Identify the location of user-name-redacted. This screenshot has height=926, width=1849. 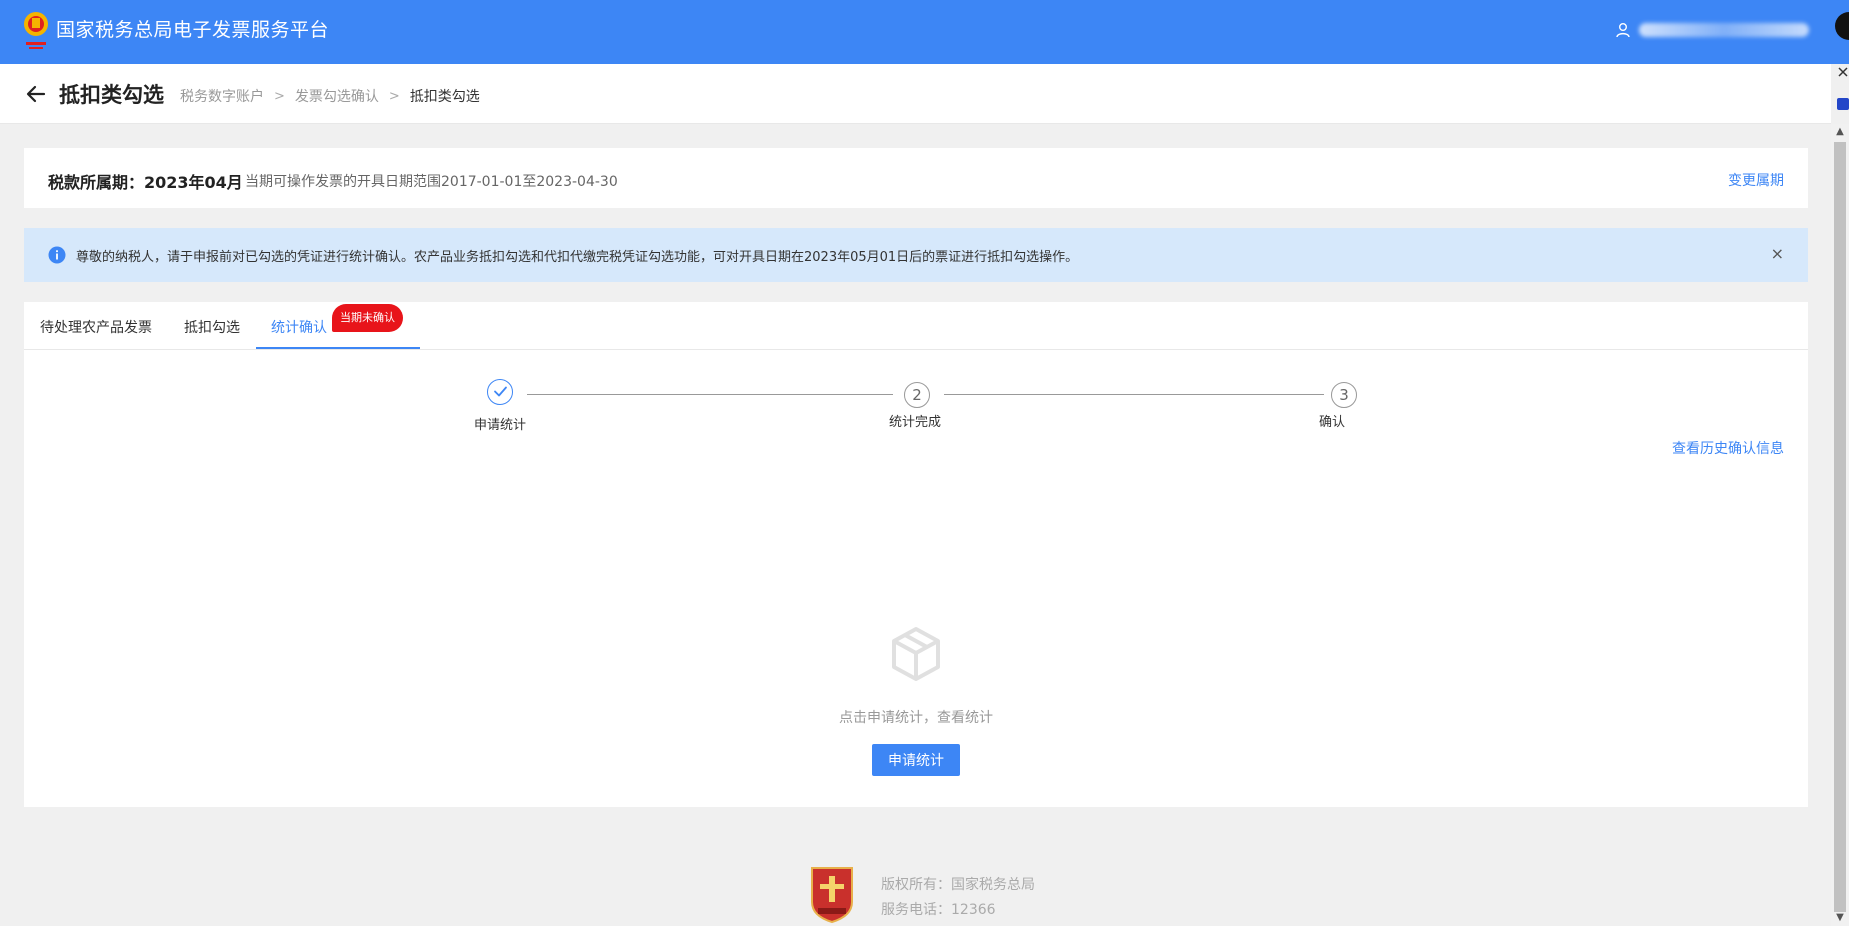
(1724, 30).